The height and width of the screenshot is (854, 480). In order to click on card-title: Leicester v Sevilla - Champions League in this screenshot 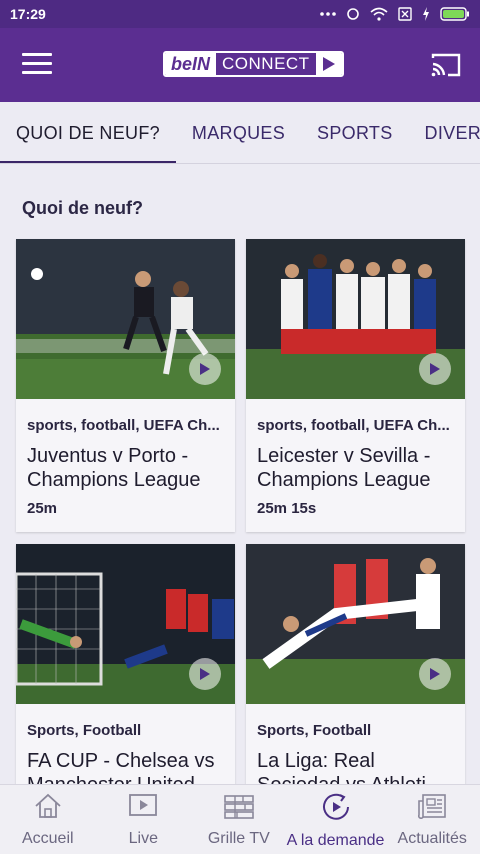, I will do `click(344, 468)`.